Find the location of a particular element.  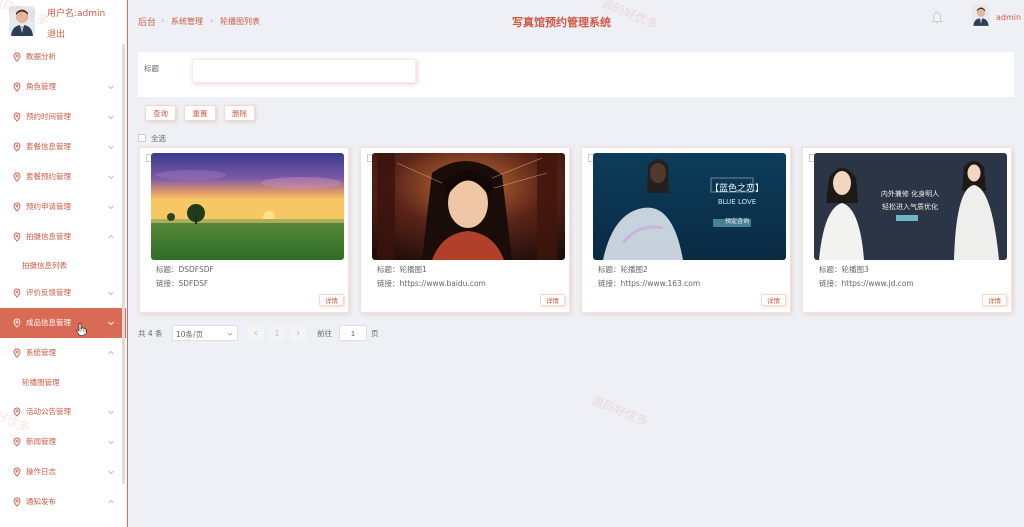

page-number-button: 1 is located at coordinates (277, 333).